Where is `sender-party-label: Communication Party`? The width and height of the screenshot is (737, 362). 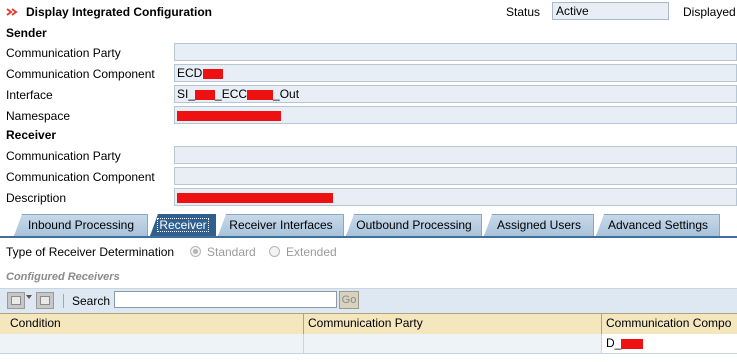 sender-party-label: Communication Party is located at coordinates (63, 53).